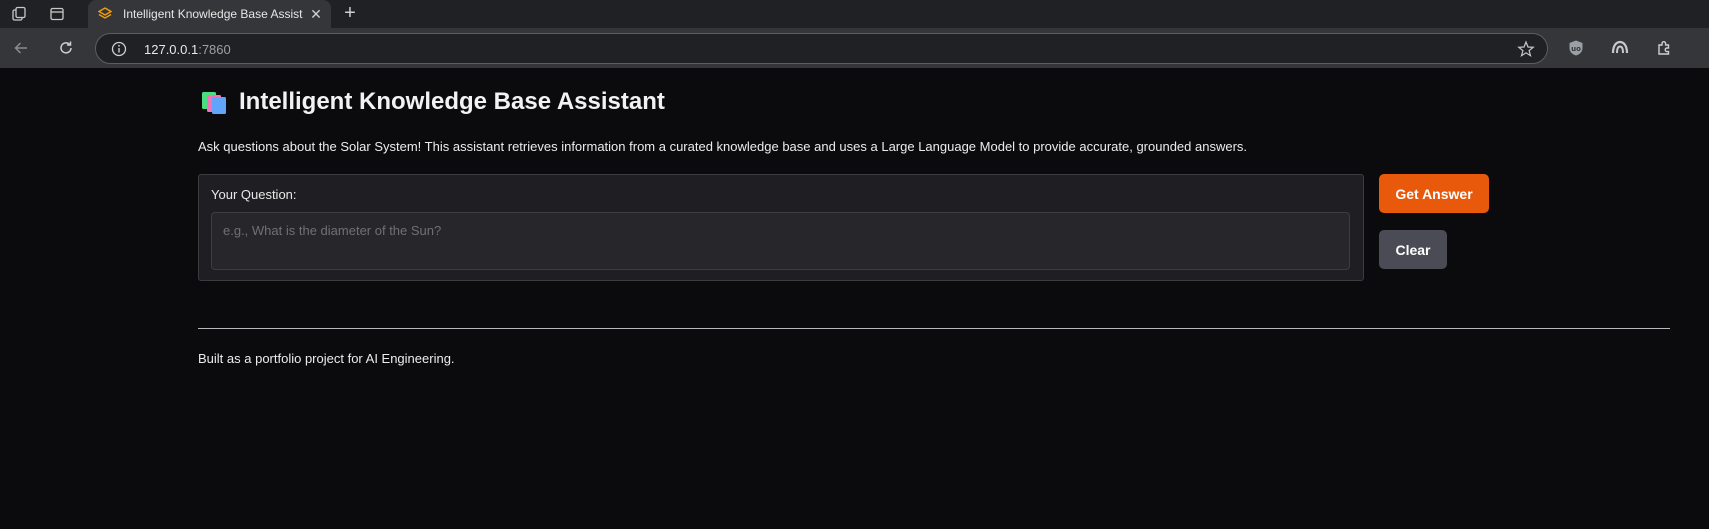  Describe the element at coordinates (171, 49) in the screenshot. I see `url-host: 127.0.0.1` at that location.